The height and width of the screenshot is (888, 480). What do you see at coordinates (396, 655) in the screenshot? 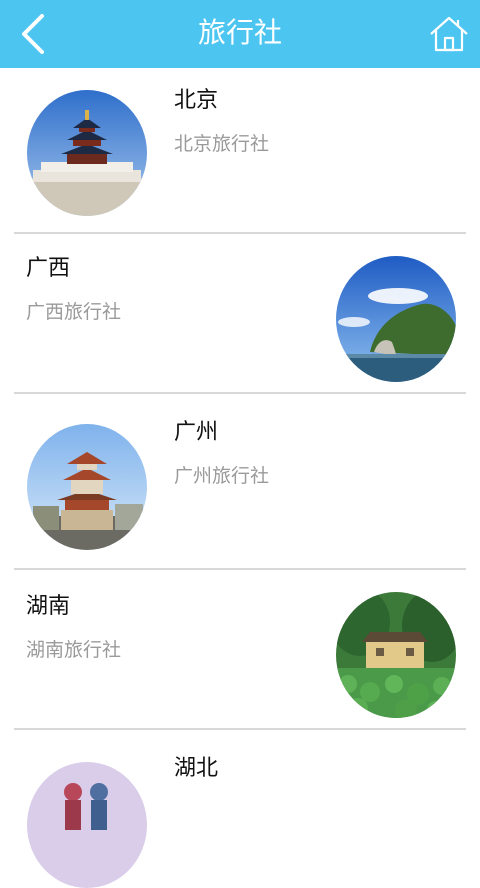
I see `hunan-thumbnail` at bounding box center [396, 655].